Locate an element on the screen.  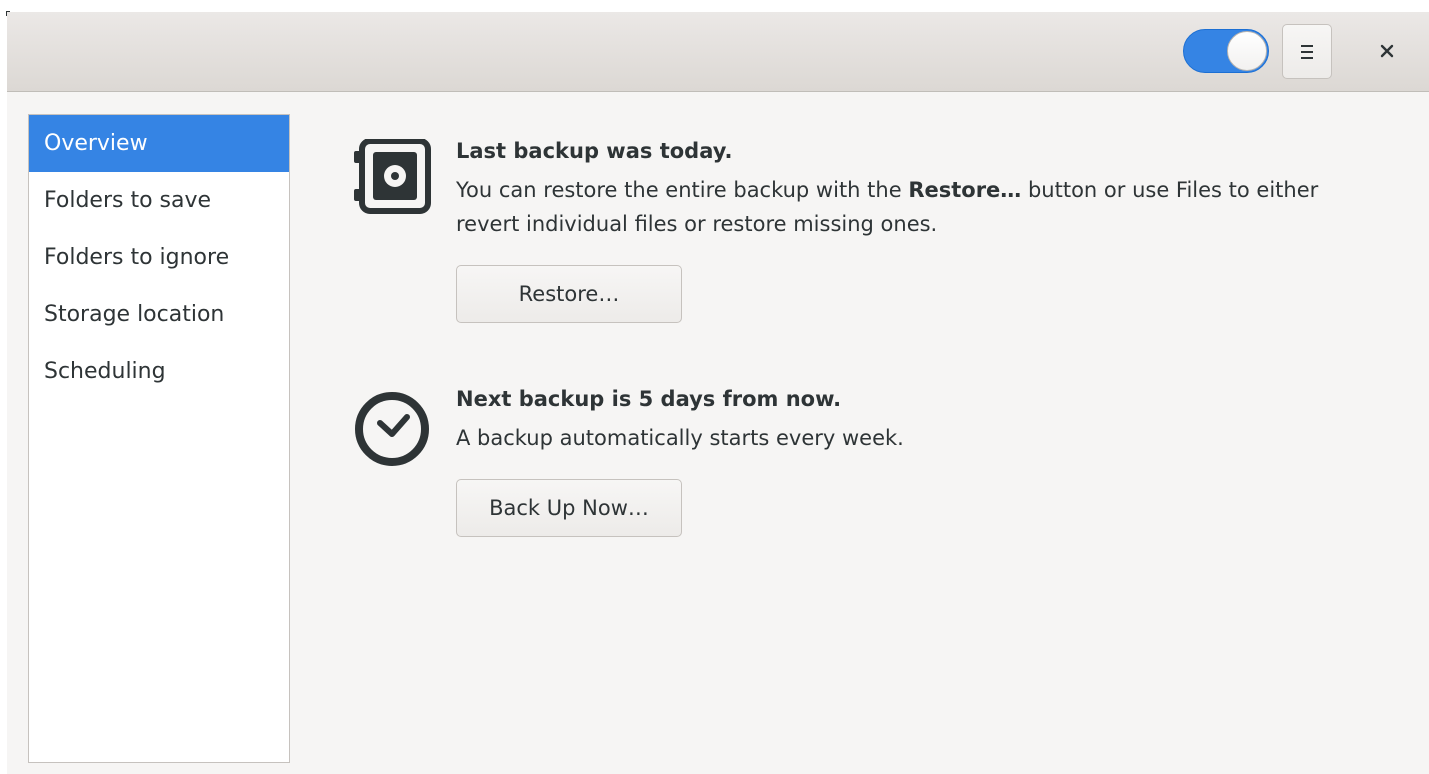
backup-enabled-switch is located at coordinates (1226, 51).